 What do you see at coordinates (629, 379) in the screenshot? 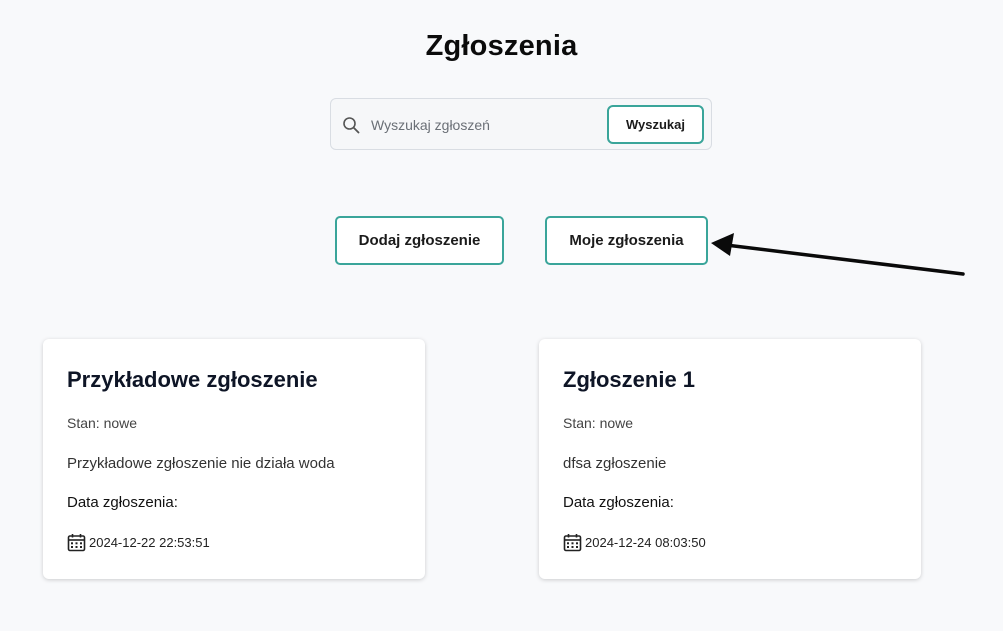
I see `report-title: Zgłoszenie 1` at bounding box center [629, 379].